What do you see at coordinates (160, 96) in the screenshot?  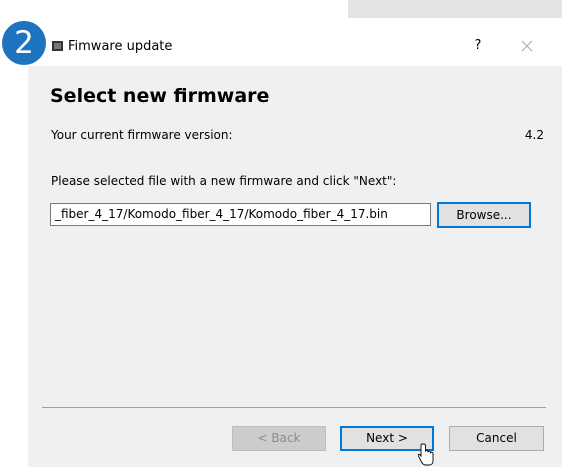 I see `page-heading: Select new firmware` at bounding box center [160, 96].